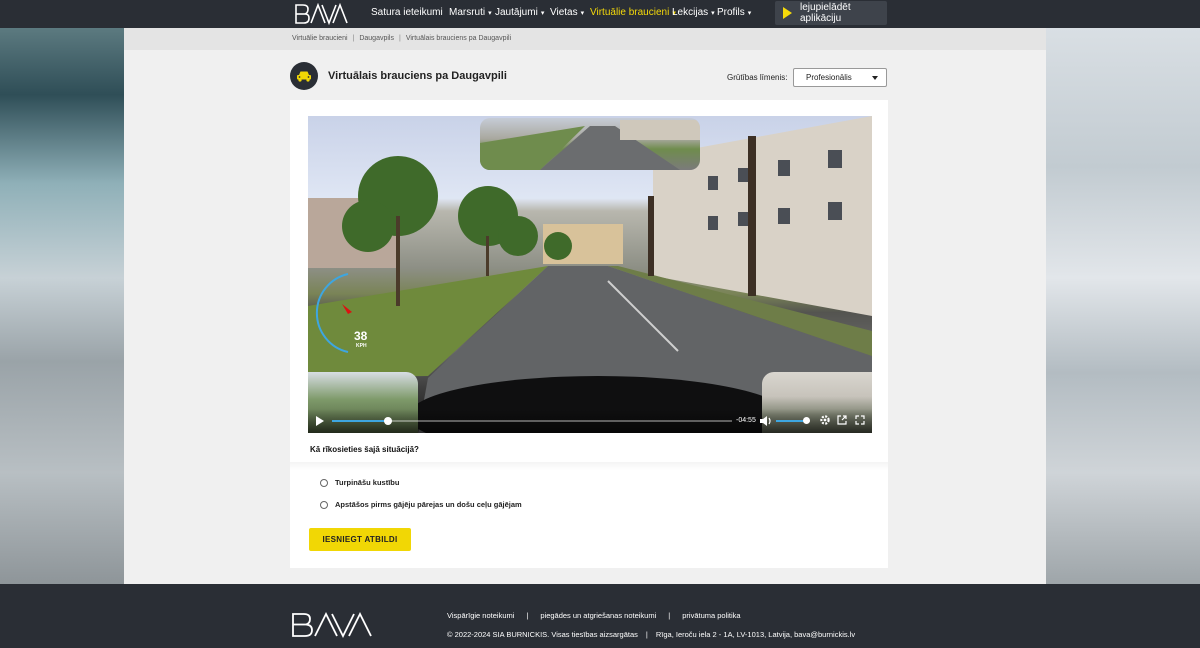  Describe the element at coordinates (1123, 306) in the screenshot. I see `background-right` at that location.